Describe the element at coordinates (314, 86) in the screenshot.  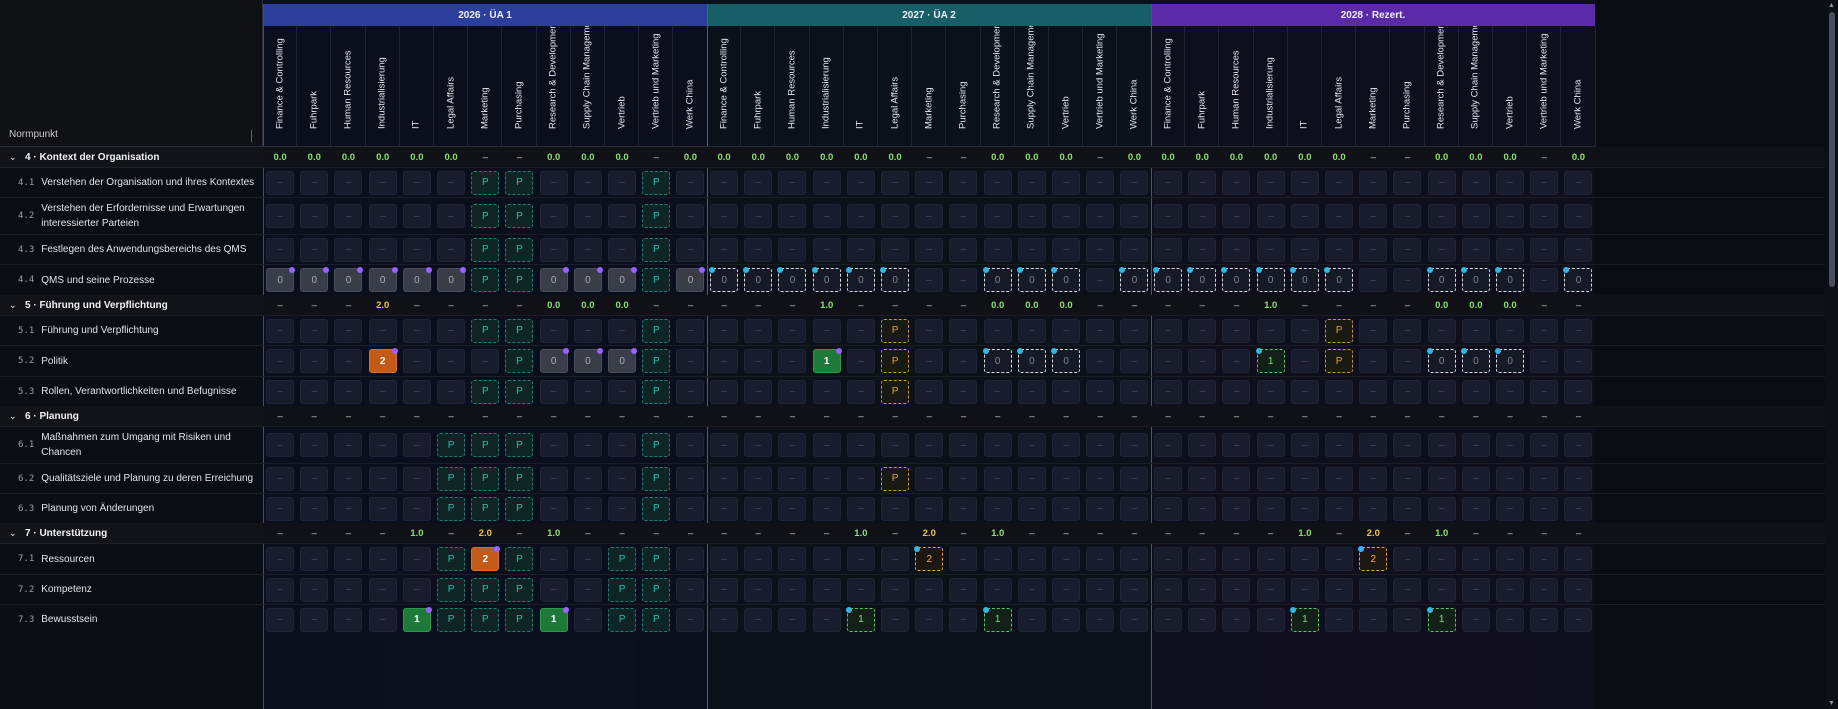
I see `column-header: Fuhrpark` at that location.